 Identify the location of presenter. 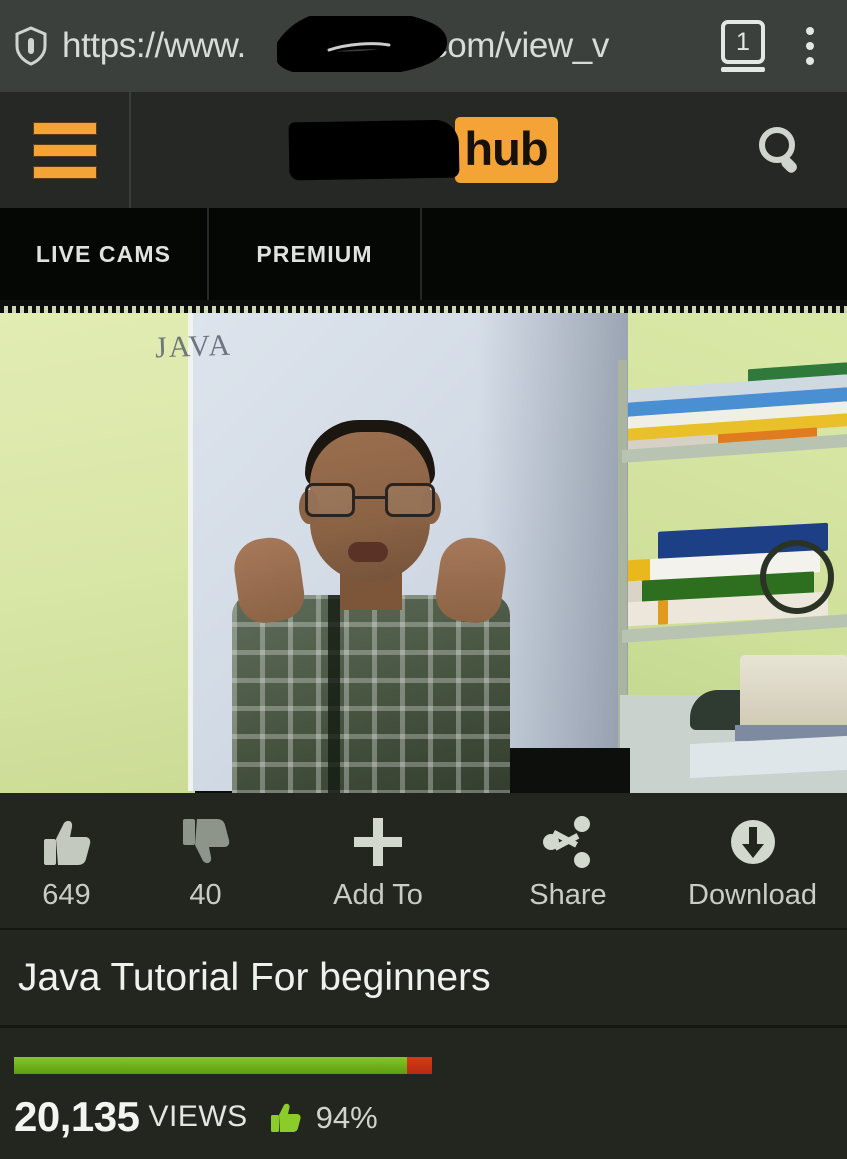
(370, 606).